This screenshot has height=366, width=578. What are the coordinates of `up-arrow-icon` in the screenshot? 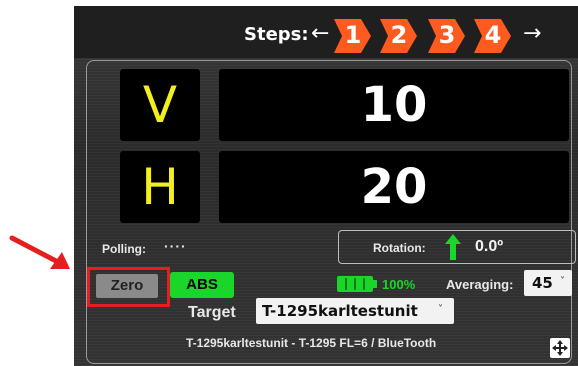 It's located at (453, 247).